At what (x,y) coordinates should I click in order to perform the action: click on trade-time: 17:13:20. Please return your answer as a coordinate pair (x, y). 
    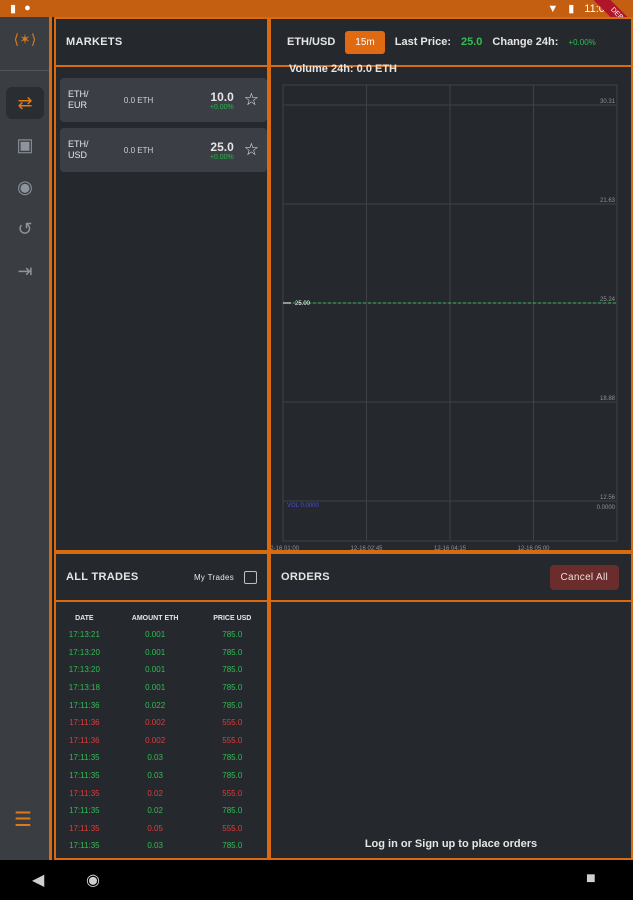
    Looking at the image, I should click on (84, 652).